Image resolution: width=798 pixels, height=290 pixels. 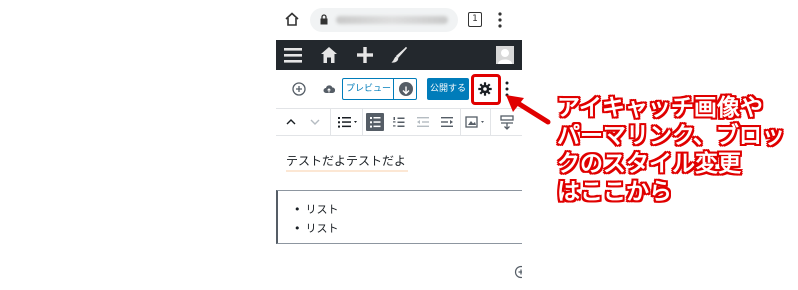 I want to click on home-icon, so click(x=292, y=19).